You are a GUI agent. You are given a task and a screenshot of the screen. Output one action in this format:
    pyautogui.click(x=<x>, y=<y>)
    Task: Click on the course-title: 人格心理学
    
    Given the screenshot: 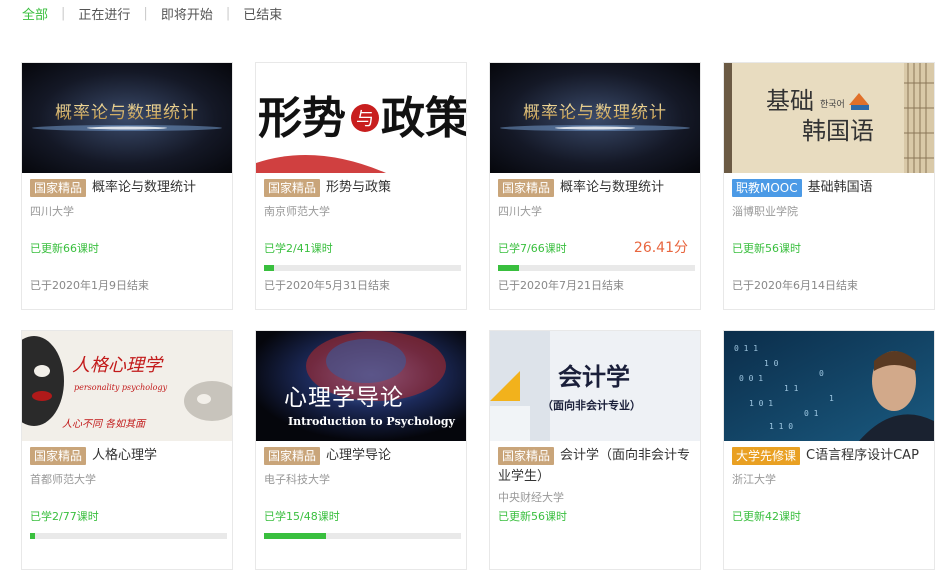 What is the action you would take?
    pyautogui.click(x=124, y=455)
    